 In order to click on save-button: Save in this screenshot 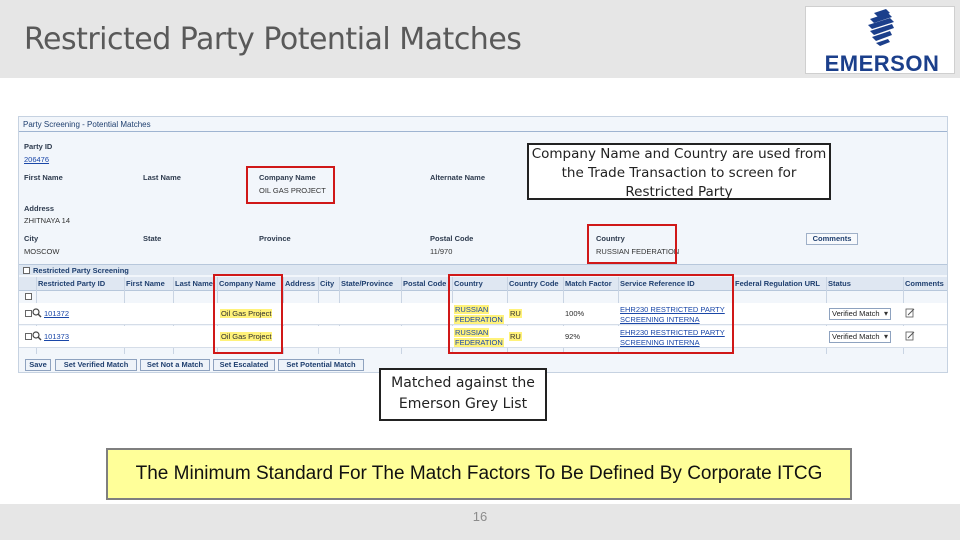, I will do `click(38, 365)`.